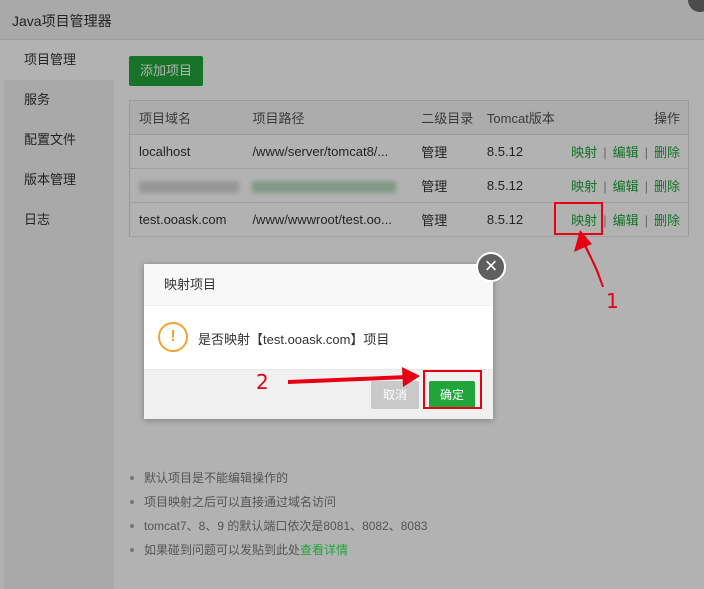 The height and width of the screenshot is (589, 704). What do you see at coordinates (411, 377) in the screenshot?
I see `arrowhead-2-icon` at bounding box center [411, 377].